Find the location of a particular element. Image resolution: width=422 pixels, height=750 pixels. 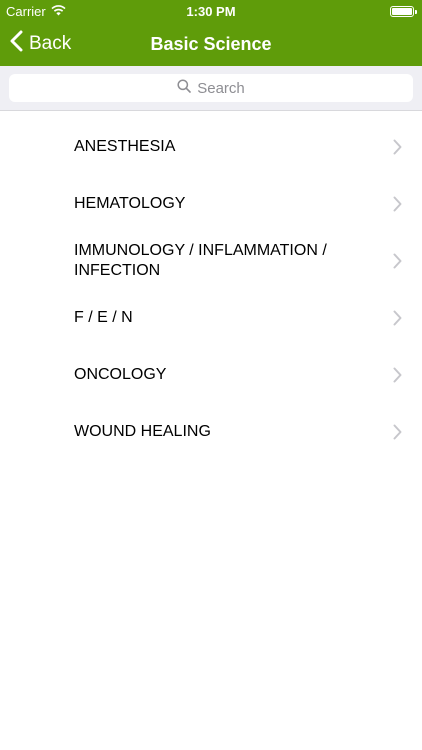

page-title: Basic Science is located at coordinates (211, 44).